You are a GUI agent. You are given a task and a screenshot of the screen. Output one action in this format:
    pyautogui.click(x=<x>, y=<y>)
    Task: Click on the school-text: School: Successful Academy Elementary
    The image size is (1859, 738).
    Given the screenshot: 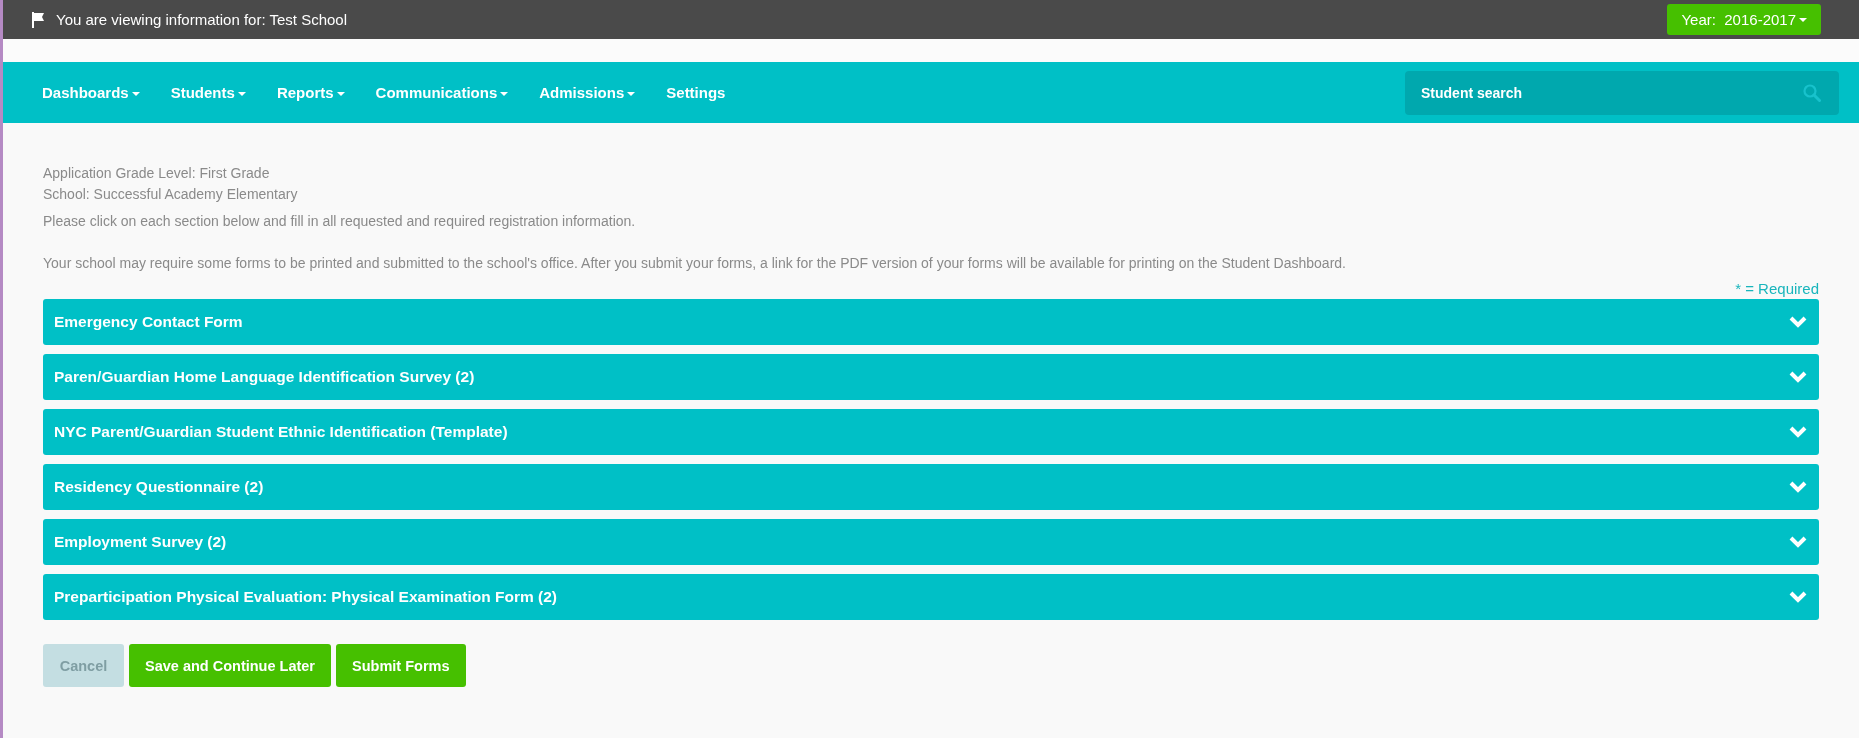 What is the action you would take?
    pyautogui.click(x=171, y=194)
    